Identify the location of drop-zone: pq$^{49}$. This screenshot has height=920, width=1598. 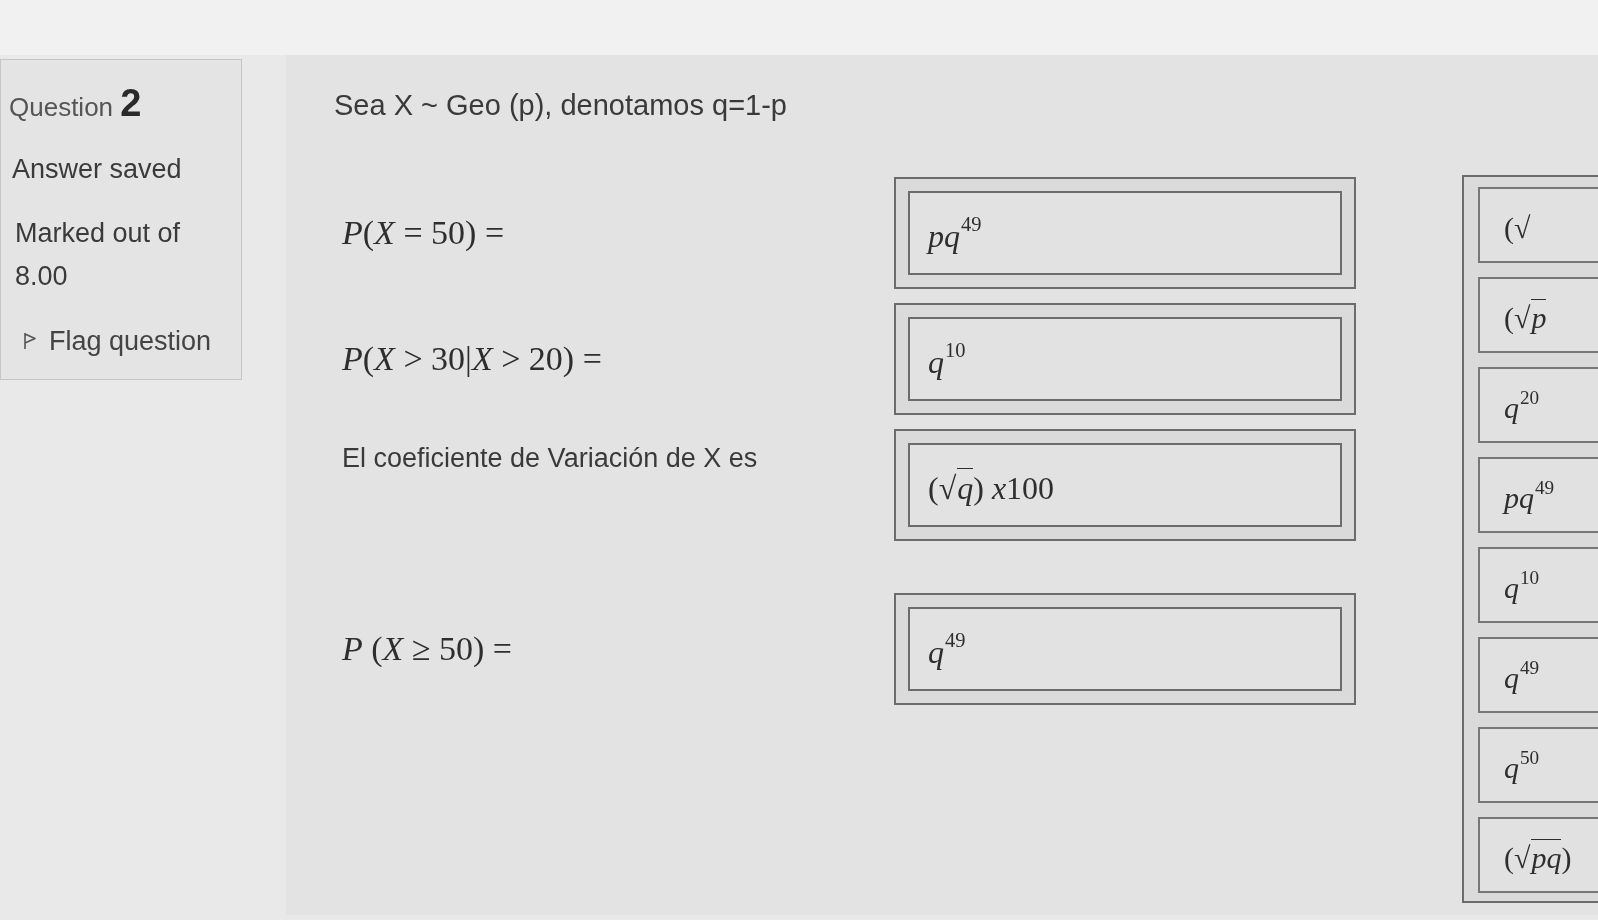
(1125, 233).